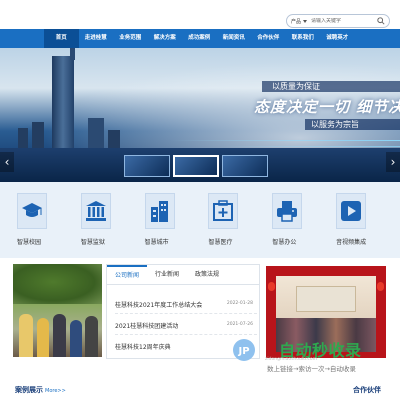  Describe the element at coordinates (96, 38) in the screenshot. I see `nav-item-about: 走进桂慧` at that location.